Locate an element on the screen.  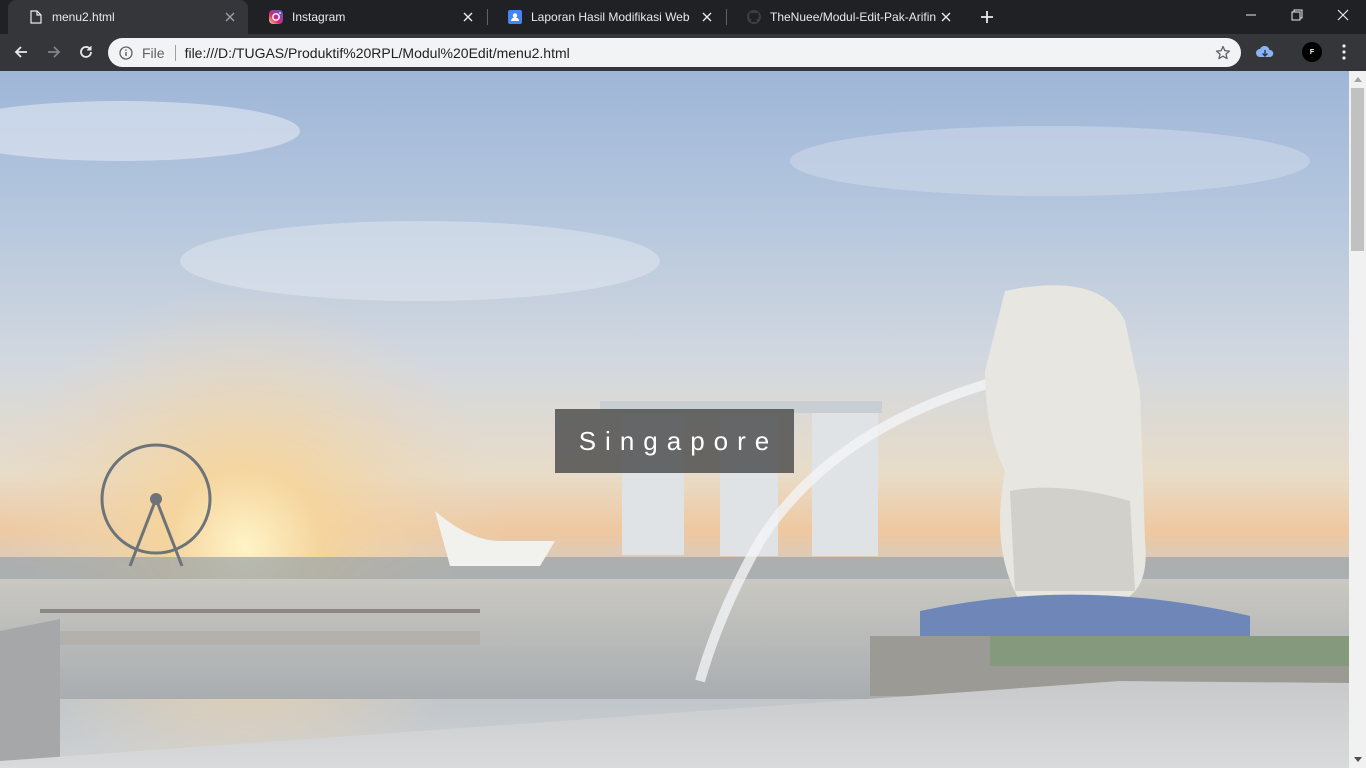
back-button is located at coordinates (21, 52).